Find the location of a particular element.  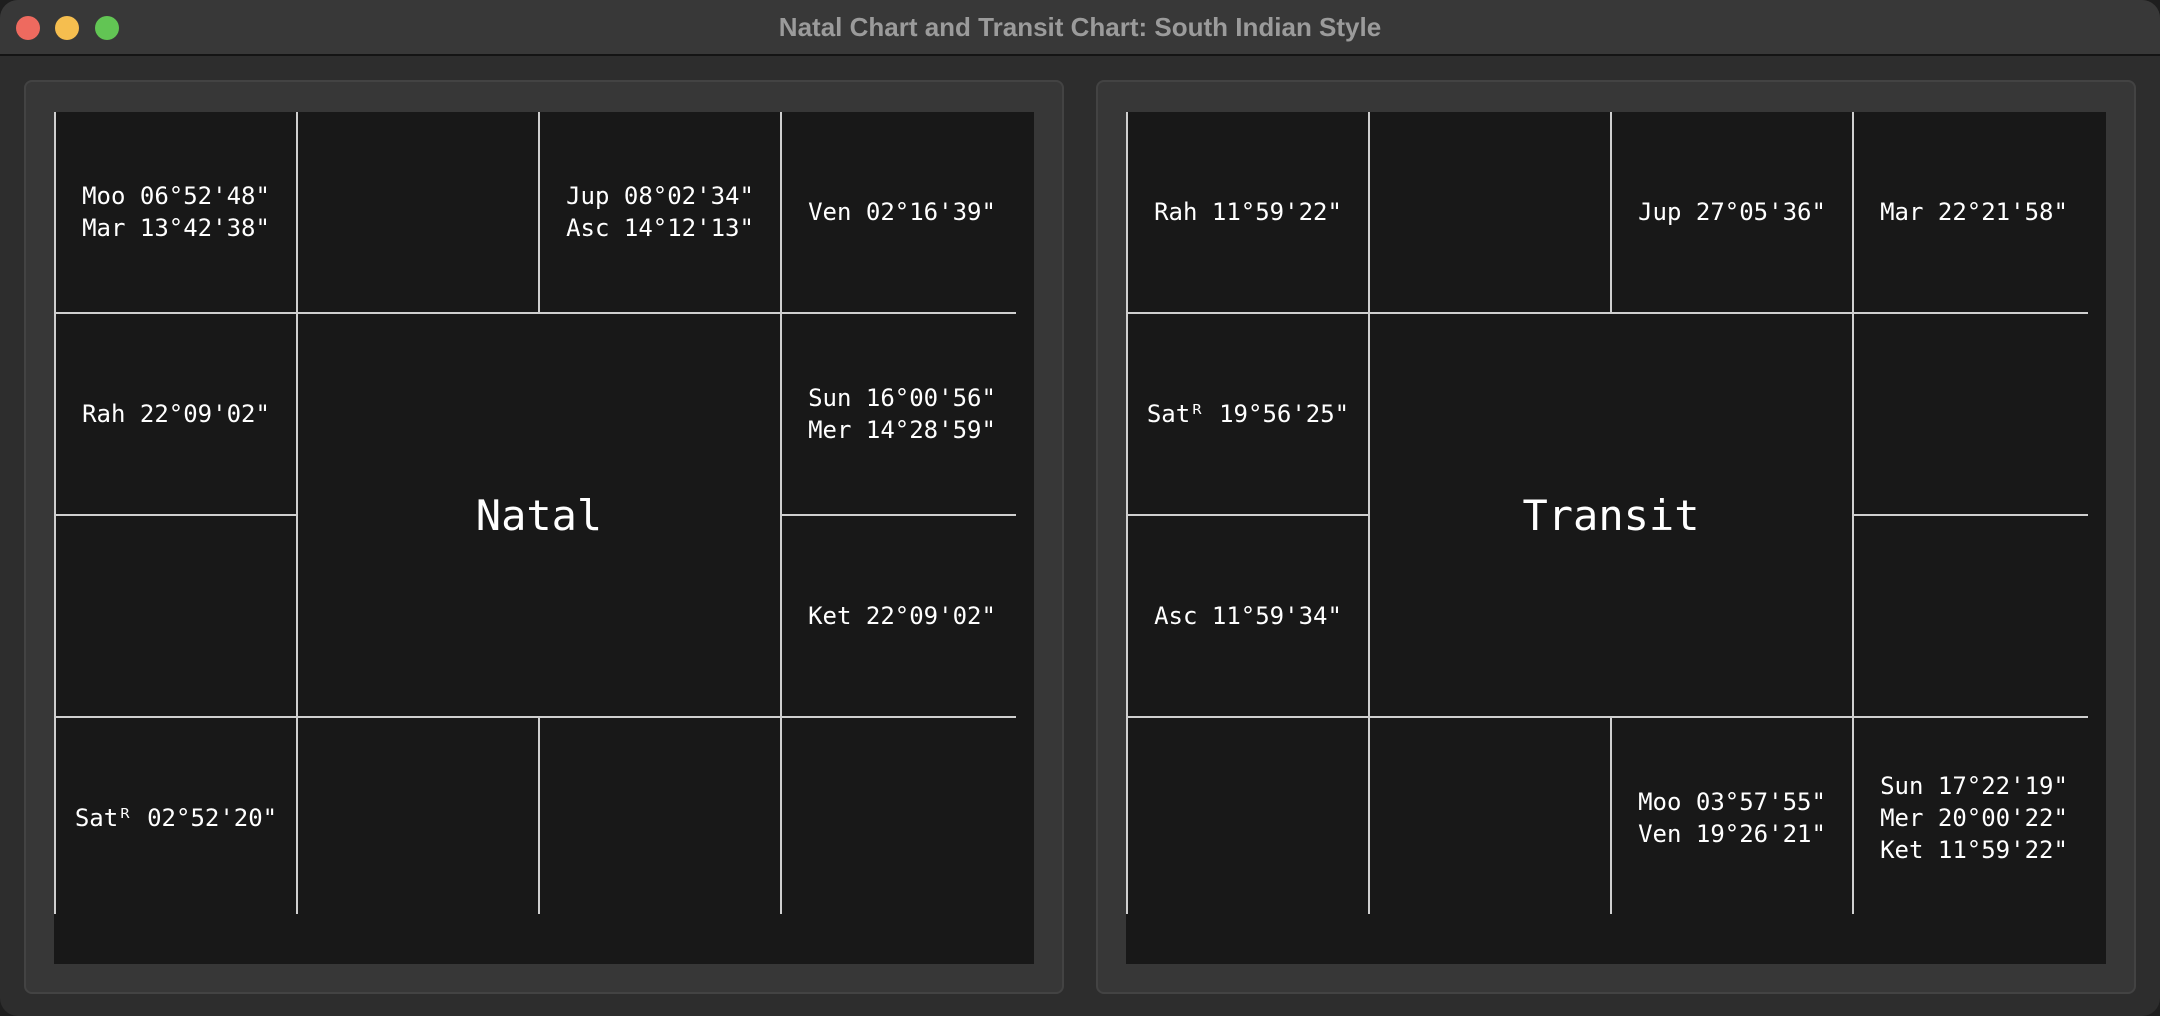

planet-list: Ket 22°09'02" is located at coordinates (902, 616).